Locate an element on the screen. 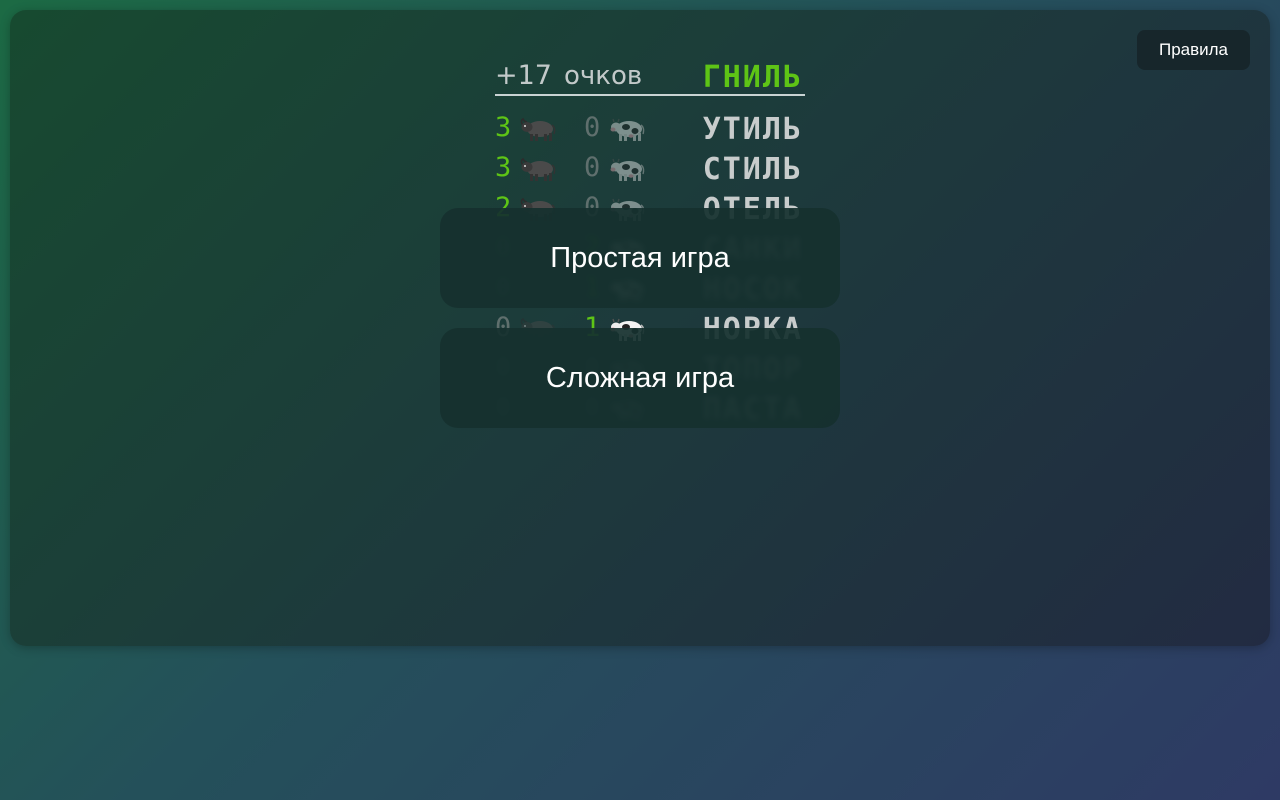 The image size is (1280, 800). board-header: +17 очков ГНИЛЬ is located at coordinates (650, 77).